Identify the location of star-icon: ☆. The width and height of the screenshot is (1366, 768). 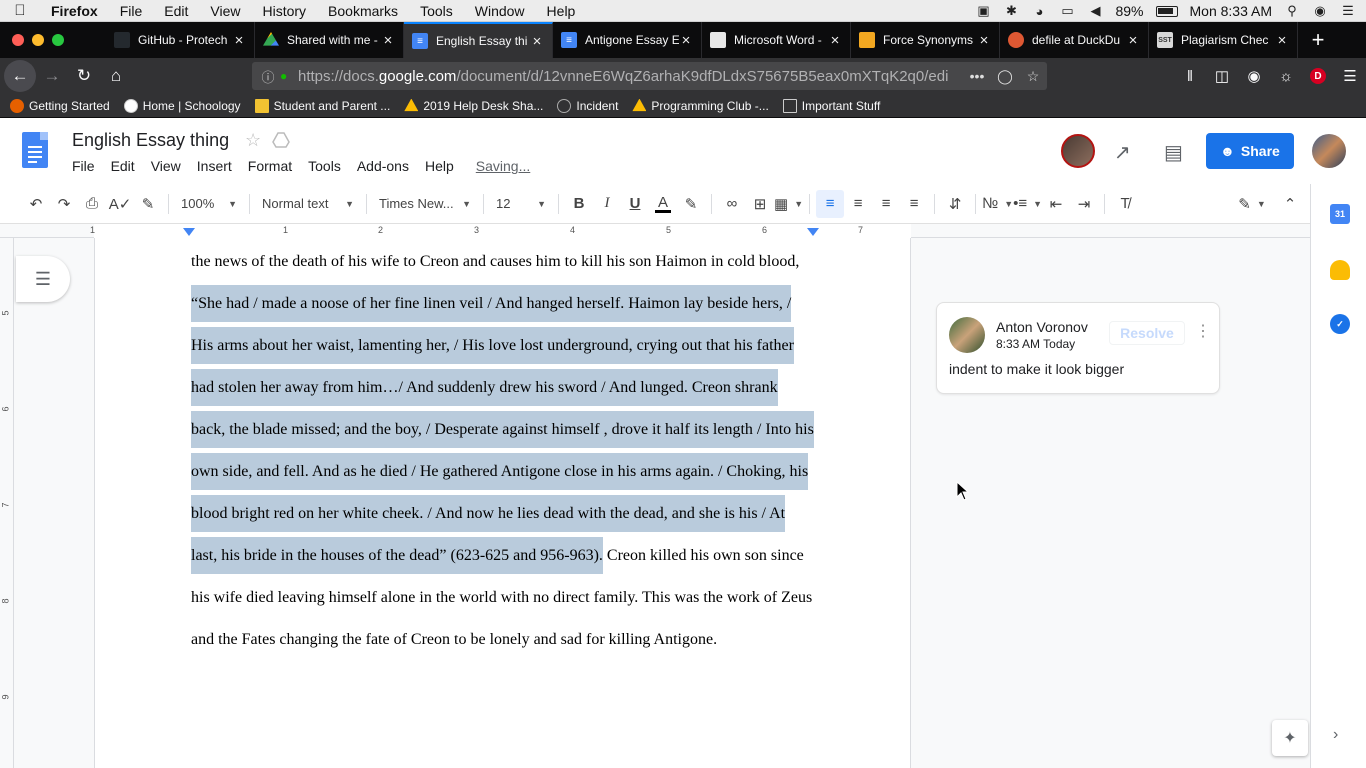
(253, 140).